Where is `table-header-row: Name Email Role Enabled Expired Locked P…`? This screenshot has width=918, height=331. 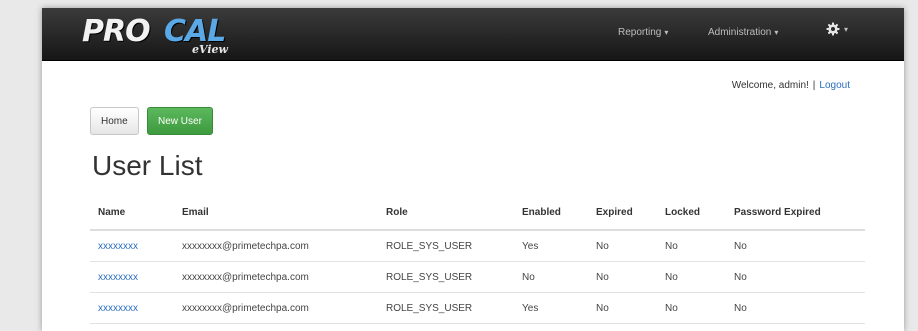
table-header-row: Name Email Role Enabled Expired Locked P… is located at coordinates (477, 213).